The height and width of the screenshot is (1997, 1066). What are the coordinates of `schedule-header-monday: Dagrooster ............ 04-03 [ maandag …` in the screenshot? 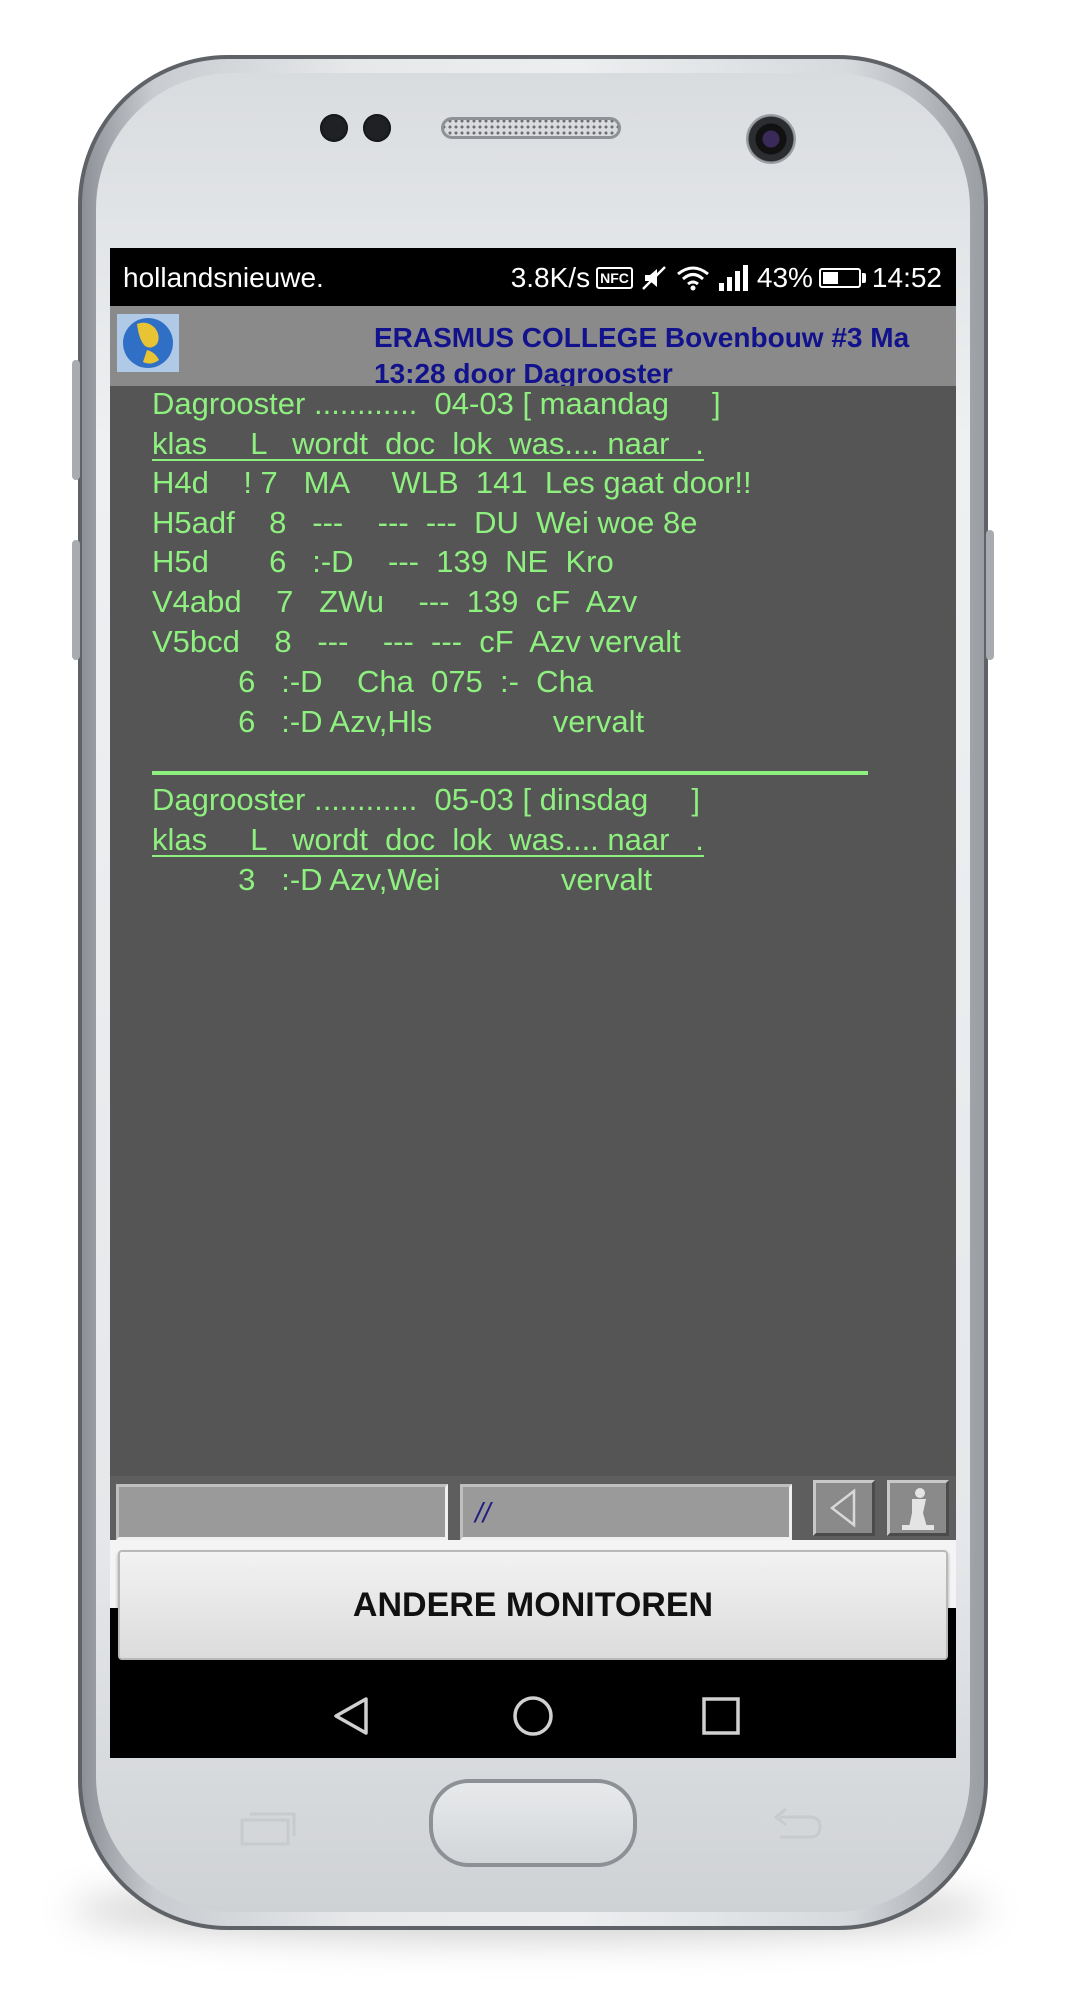 It's located at (436, 403).